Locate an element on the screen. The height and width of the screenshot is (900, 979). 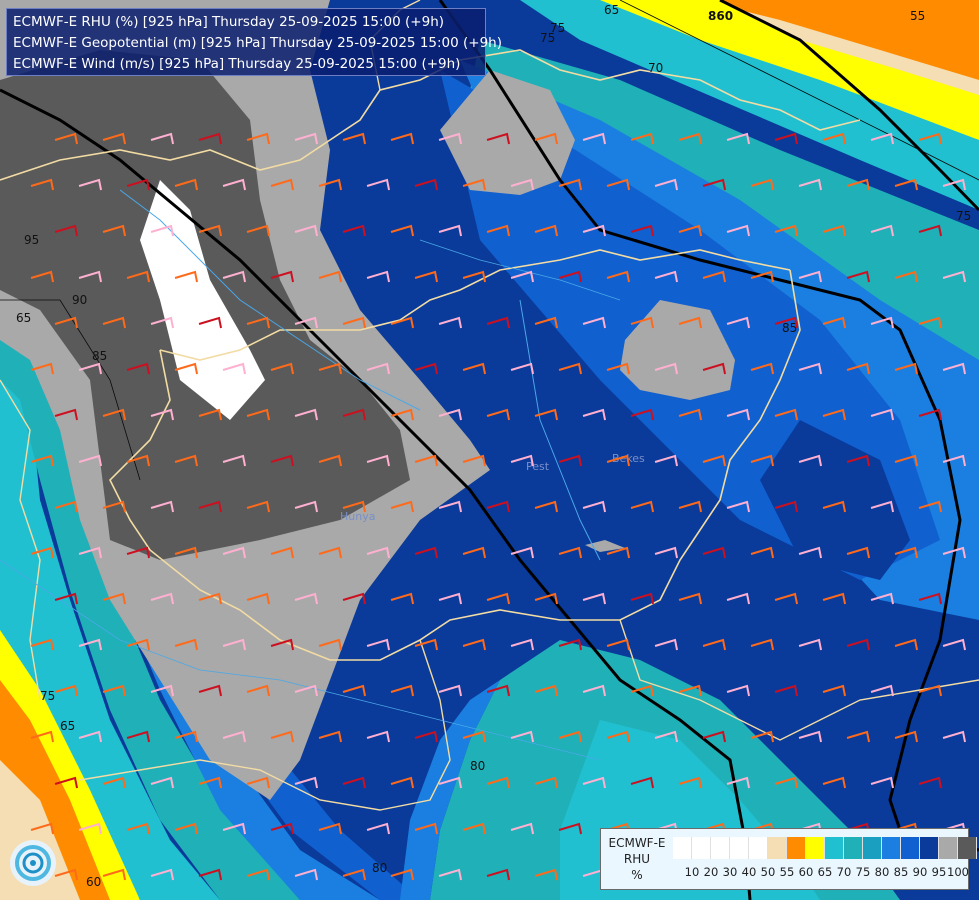
place-label: Pest is located at coordinates (538, 466).